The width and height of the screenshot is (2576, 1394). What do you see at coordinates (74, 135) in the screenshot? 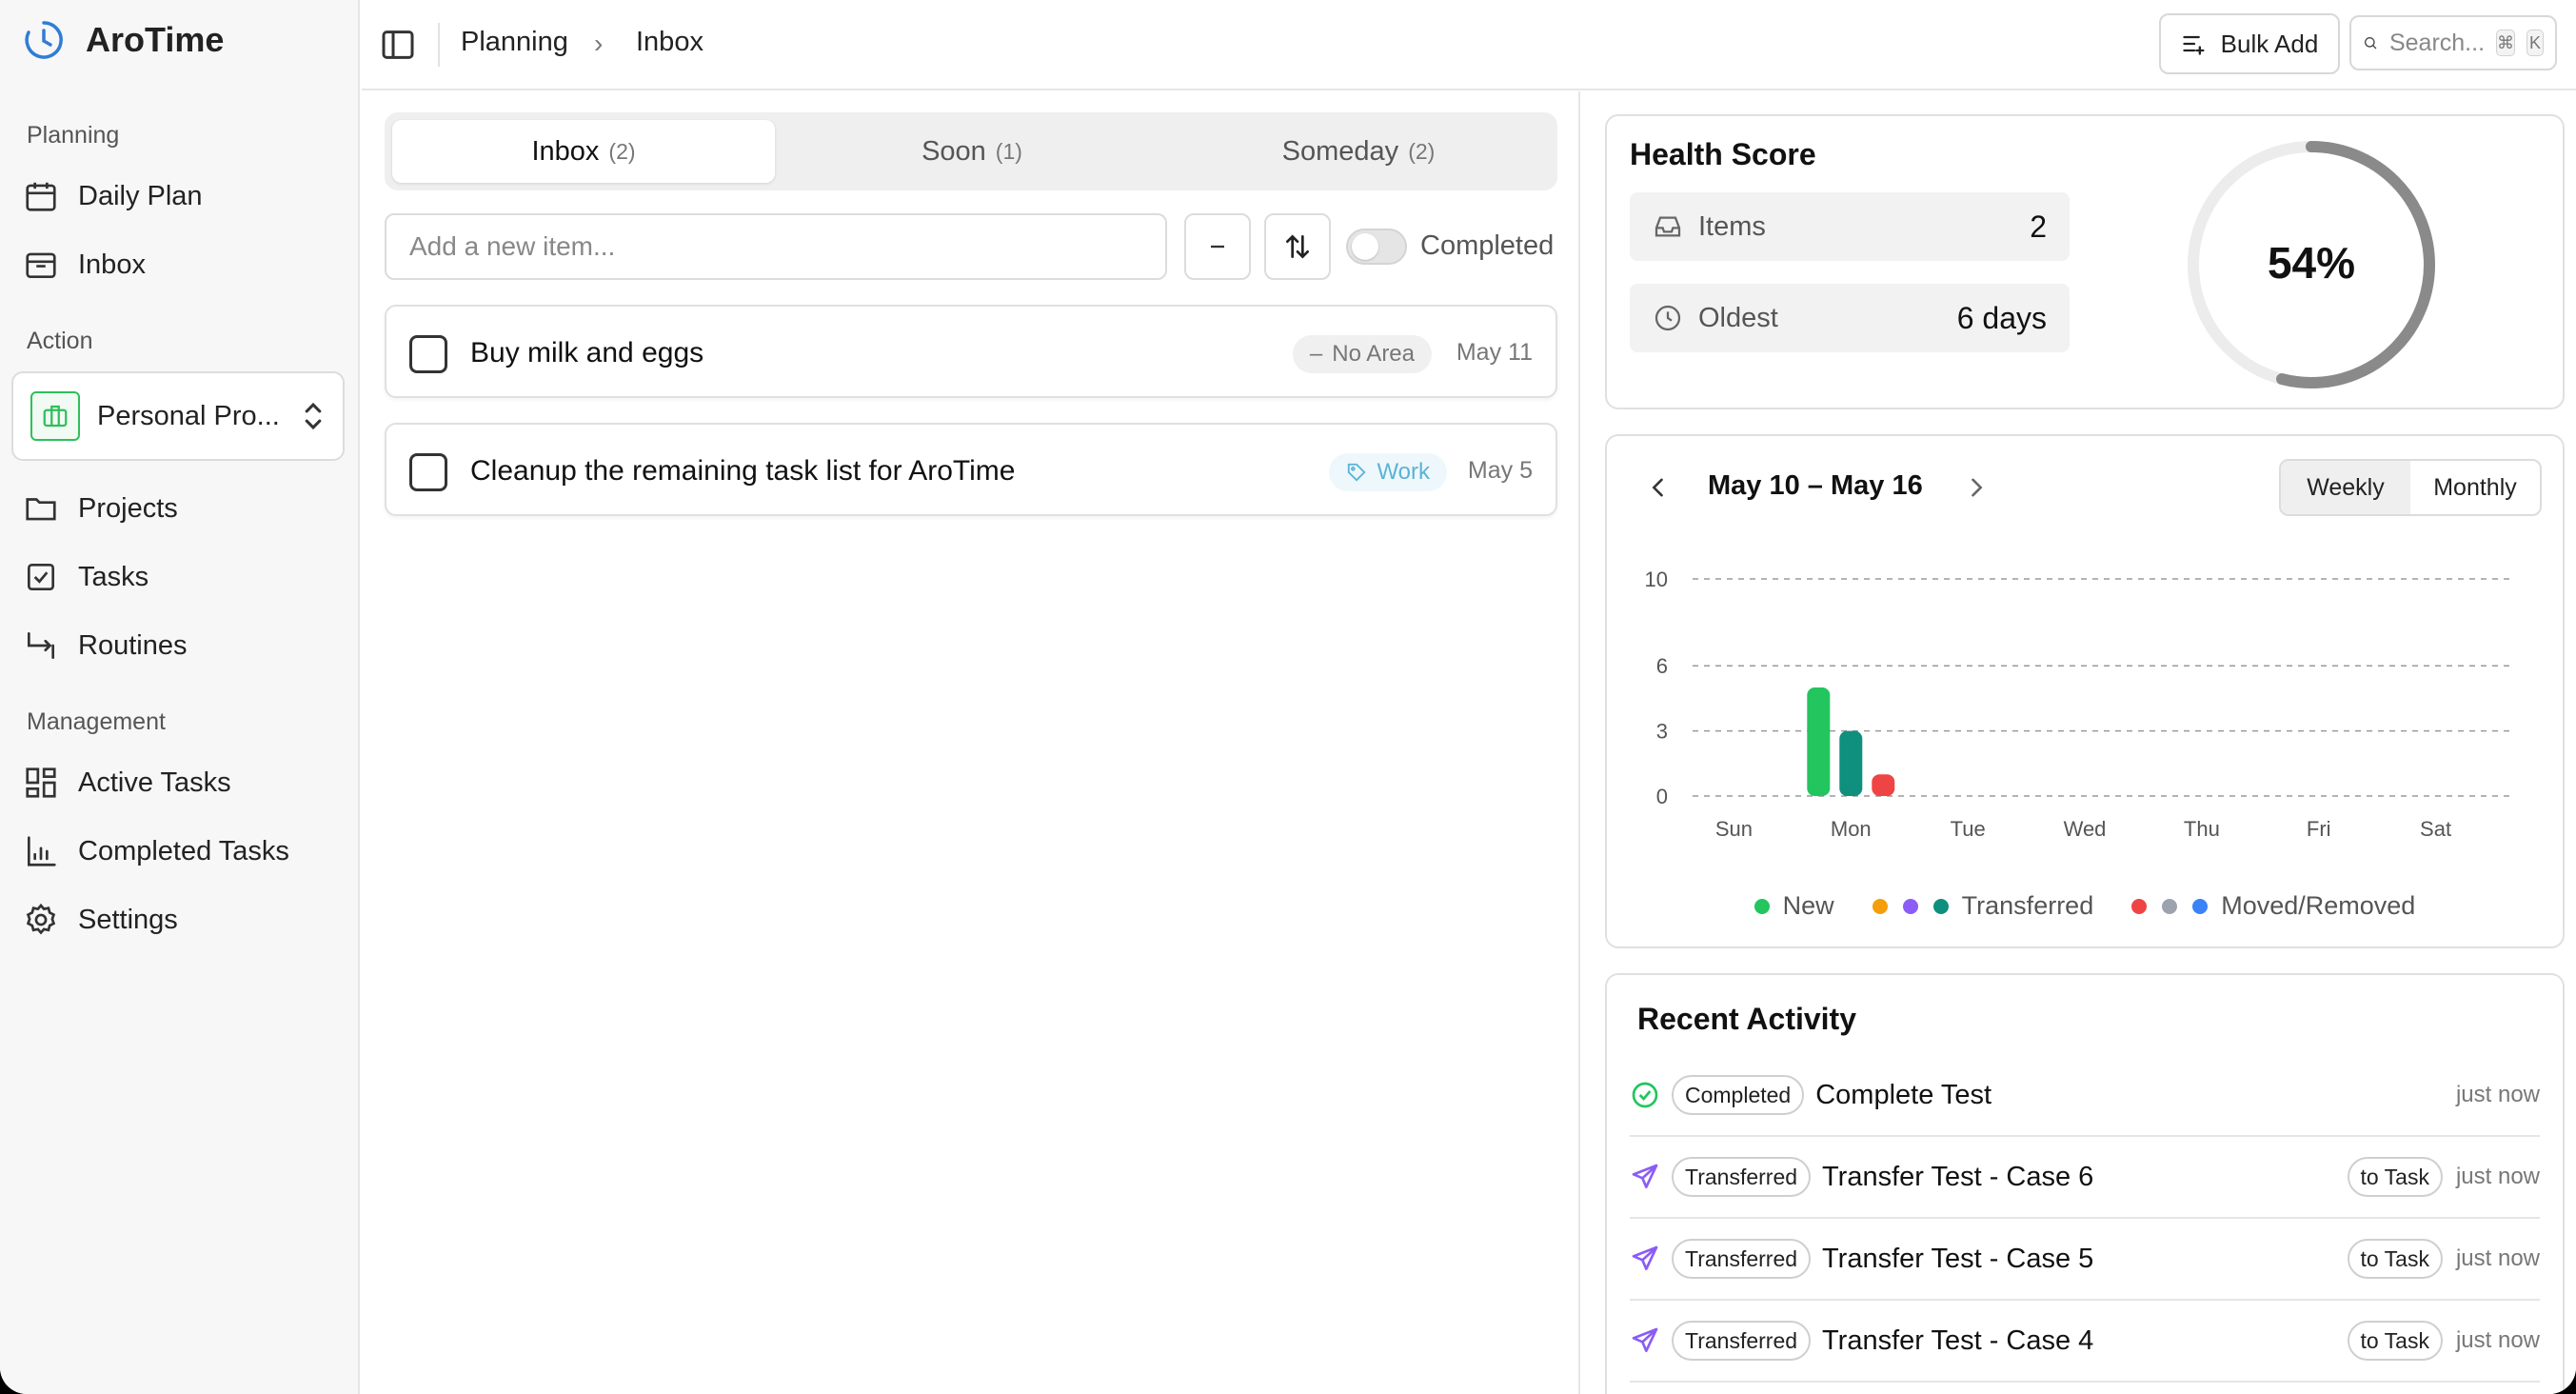
I see `section-label-planning: Planning` at bounding box center [74, 135].